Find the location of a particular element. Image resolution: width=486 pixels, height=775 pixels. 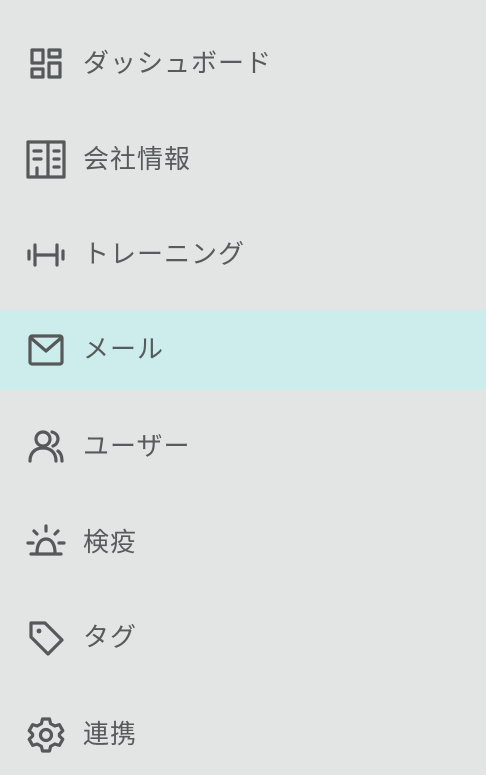

users-icon is located at coordinates (46, 447).